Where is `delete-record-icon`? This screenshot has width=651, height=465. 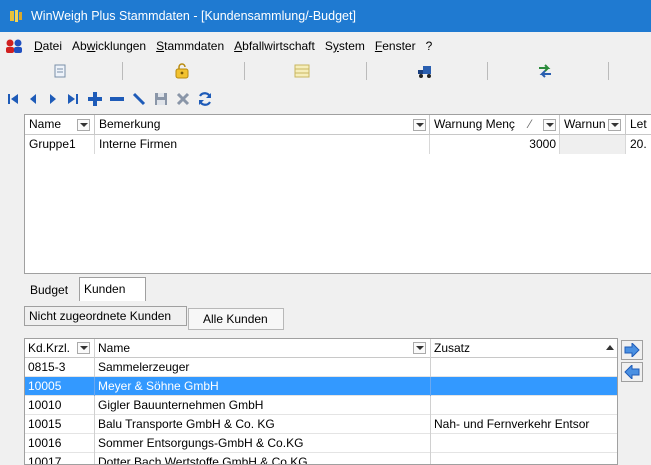 delete-record-icon is located at coordinates (117, 99).